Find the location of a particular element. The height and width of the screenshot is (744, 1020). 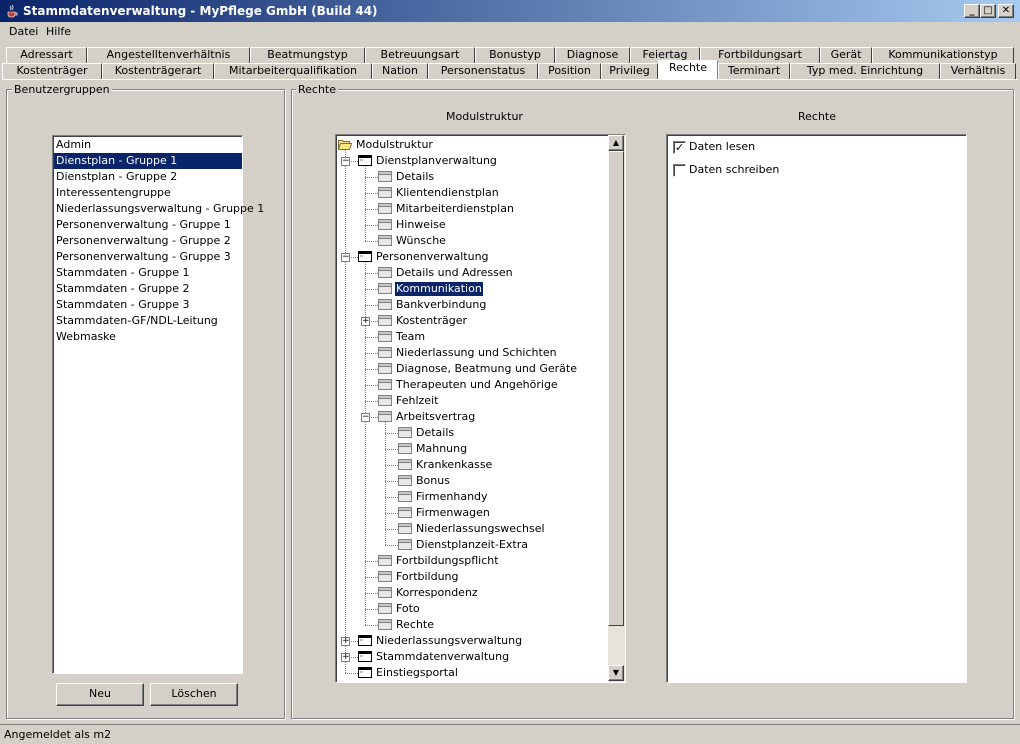

tree-node-label: Diagnose, Beatmung und Geräte is located at coordinates (486, 369).